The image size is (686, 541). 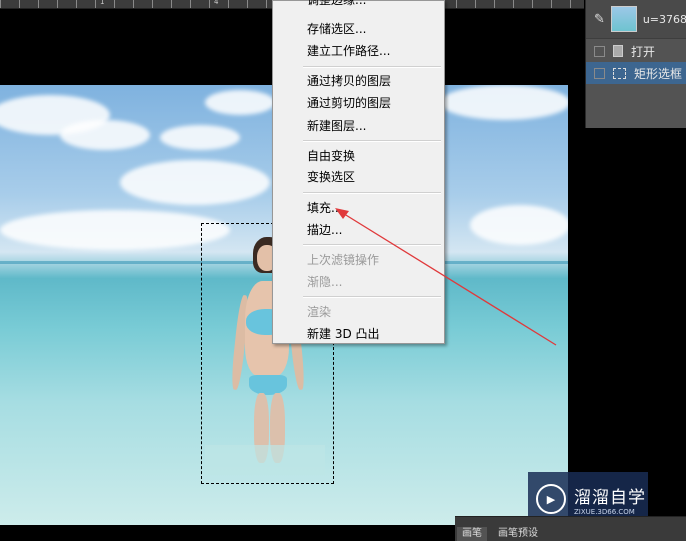 I want to click on menu-item-transform-selection: 变换选区, so click(x=331, y=176).